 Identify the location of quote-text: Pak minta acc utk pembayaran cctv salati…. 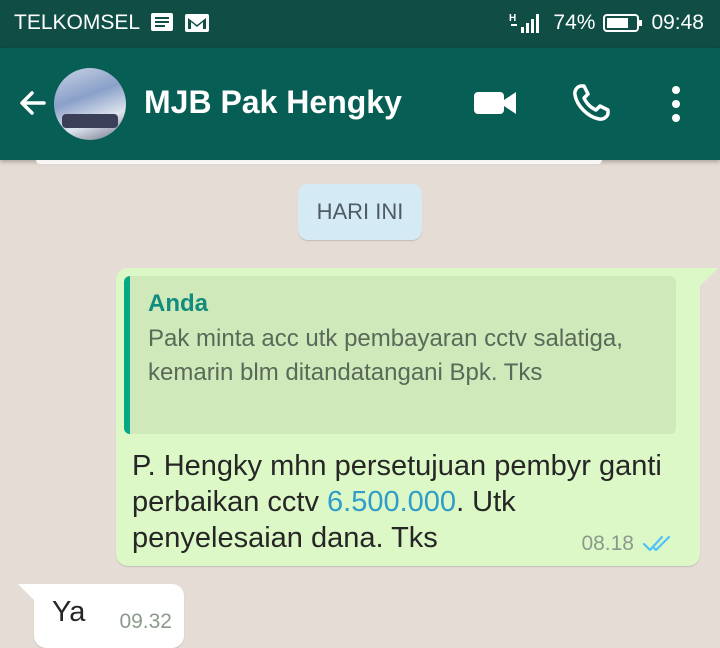
(385, 355).